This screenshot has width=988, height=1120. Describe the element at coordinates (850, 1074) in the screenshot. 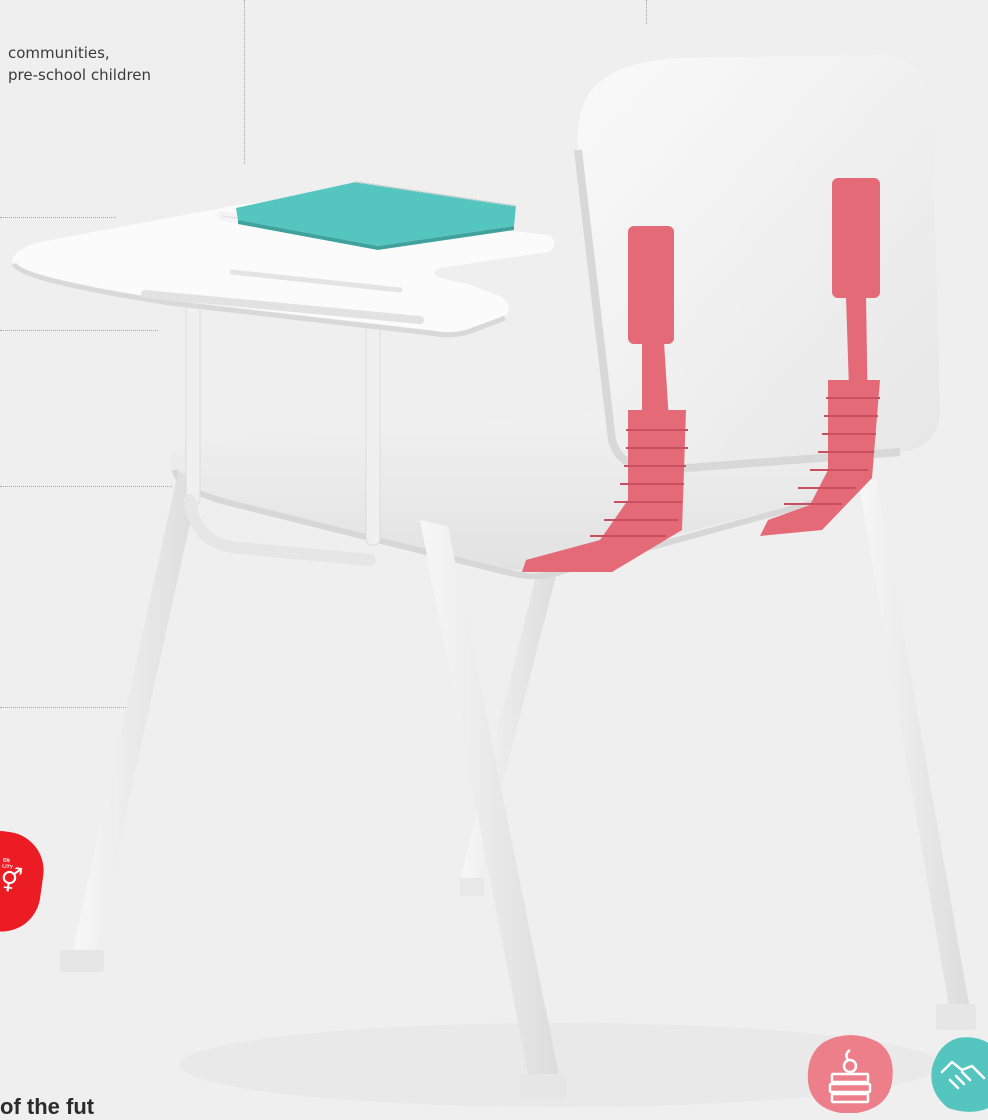

I see `books-apple-icon` at that location.